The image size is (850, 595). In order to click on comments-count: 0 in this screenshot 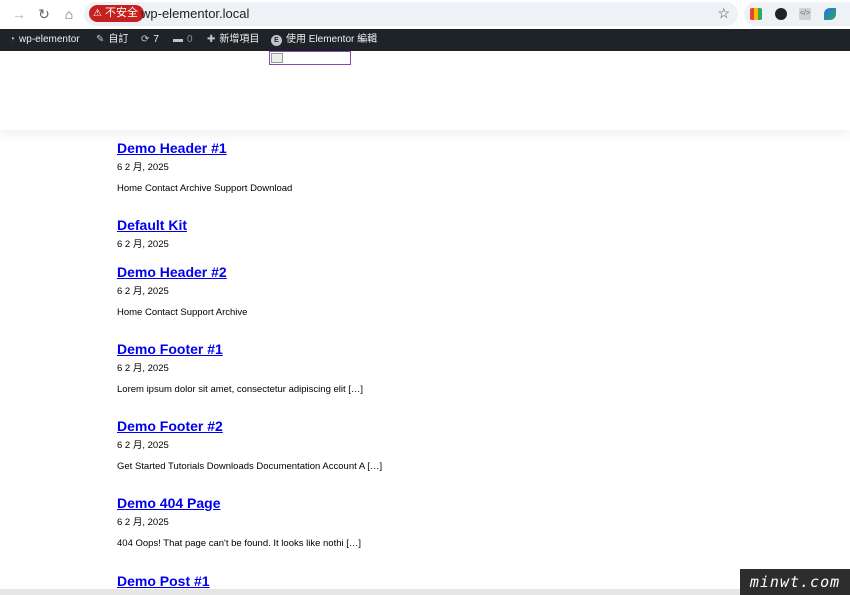, I will do `click(190, 39)`.